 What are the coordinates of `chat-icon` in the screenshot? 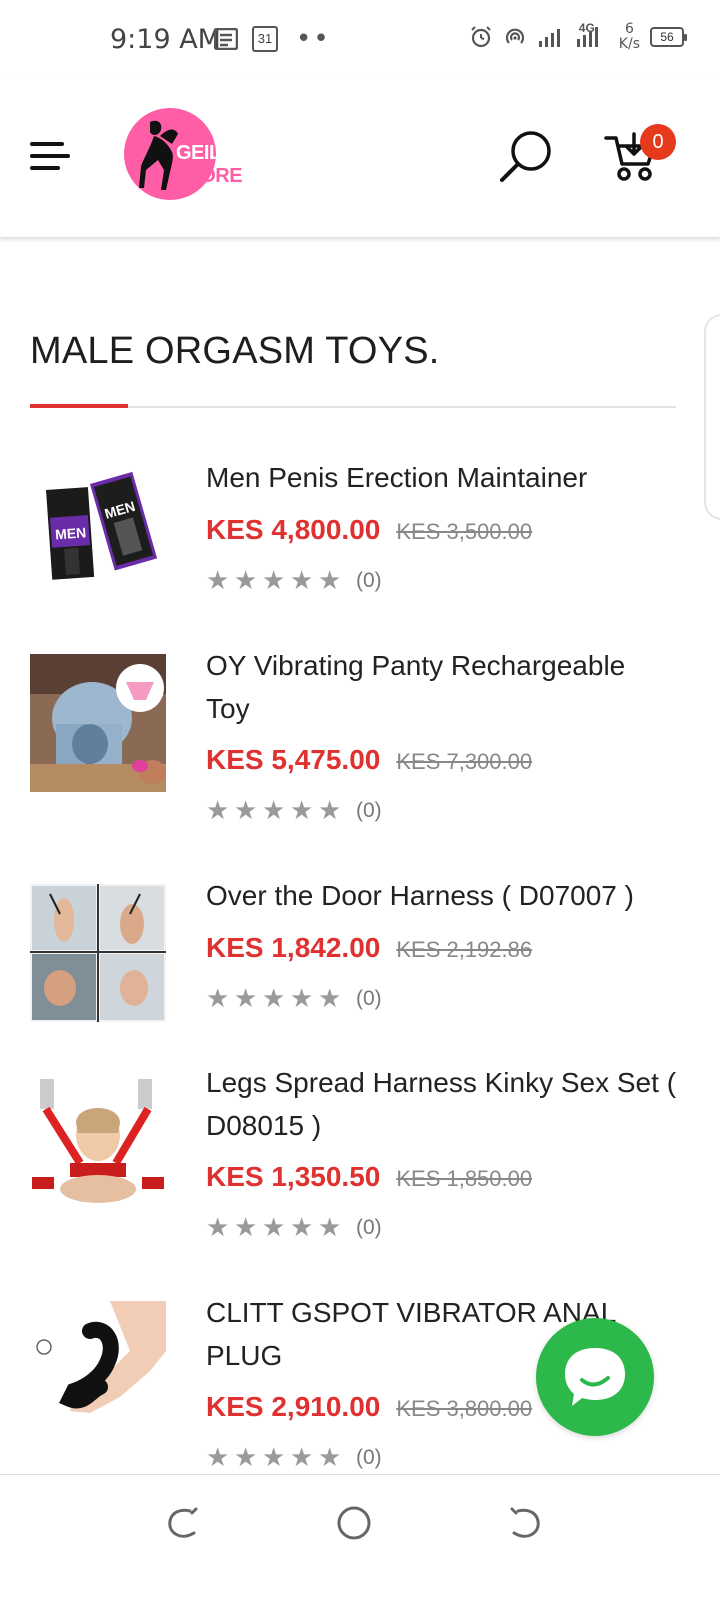 It's located at (595, 1377).